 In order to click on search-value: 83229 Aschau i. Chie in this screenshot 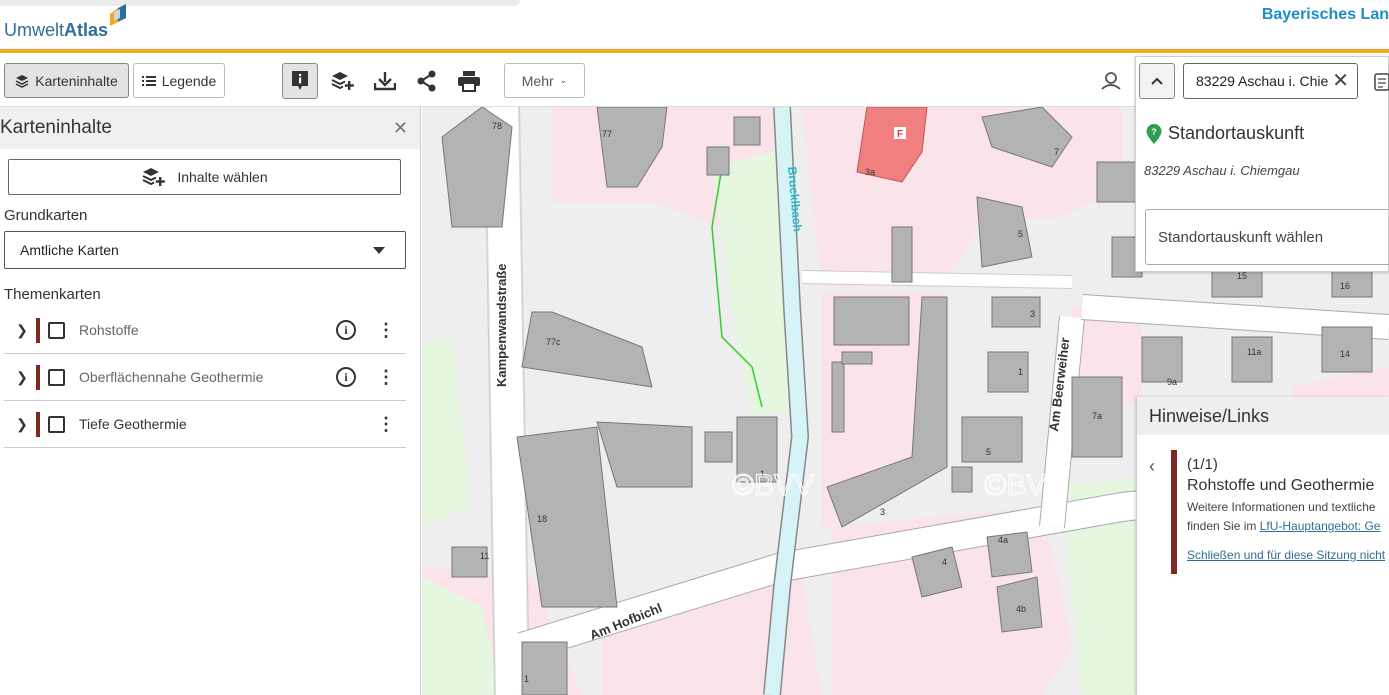, I will do `click(1262, 81)`.